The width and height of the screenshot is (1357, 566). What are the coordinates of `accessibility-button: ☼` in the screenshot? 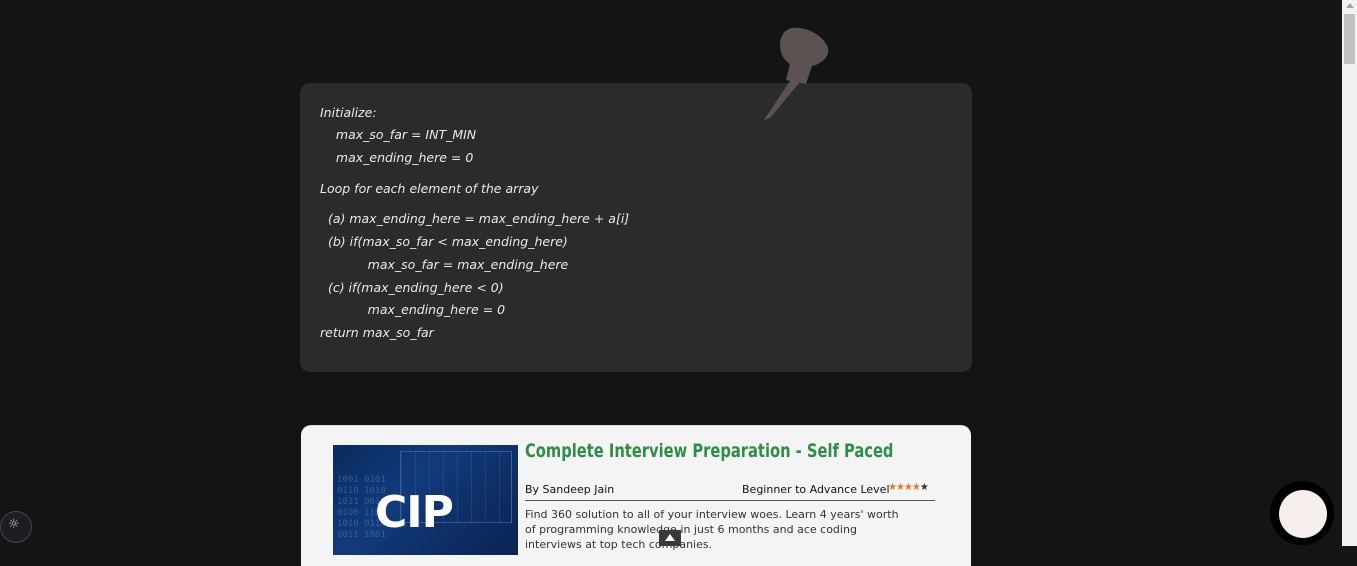 It's located at (16, 527).